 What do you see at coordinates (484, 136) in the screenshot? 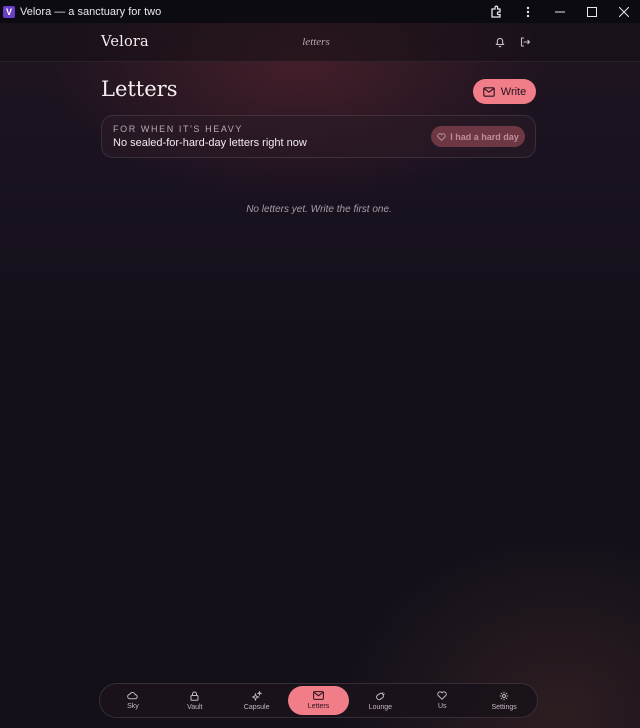
I see `hard-day-button-label: I had a hard day` at bounding box center [484, 136].